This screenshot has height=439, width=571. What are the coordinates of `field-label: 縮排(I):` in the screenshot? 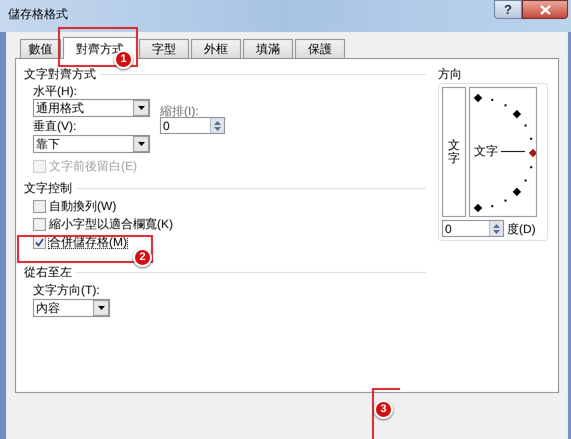 It's located at (179, 111).